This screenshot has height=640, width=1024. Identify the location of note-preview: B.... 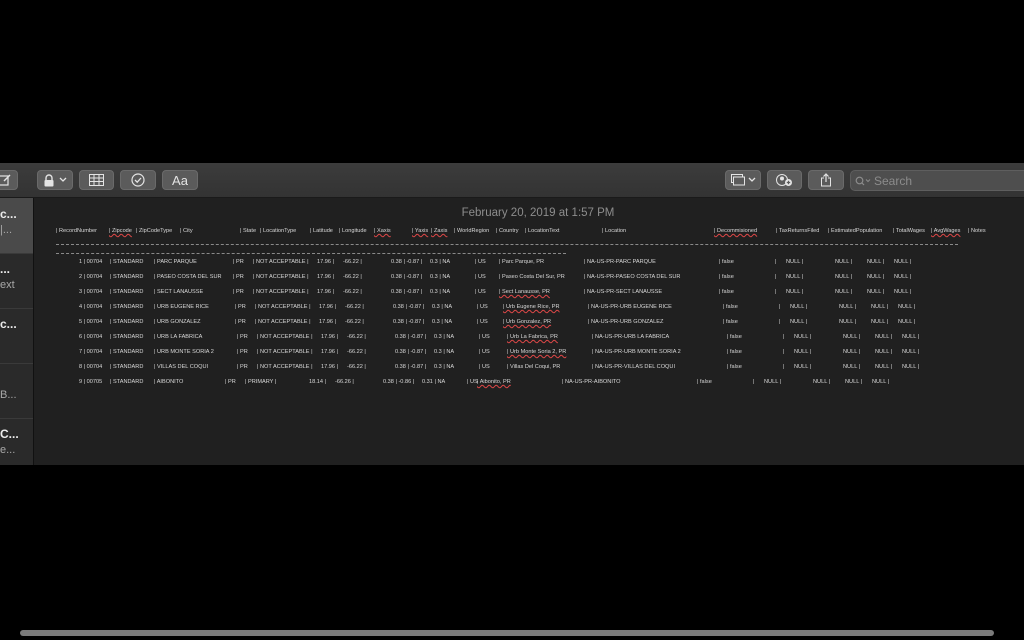
(8, 395).